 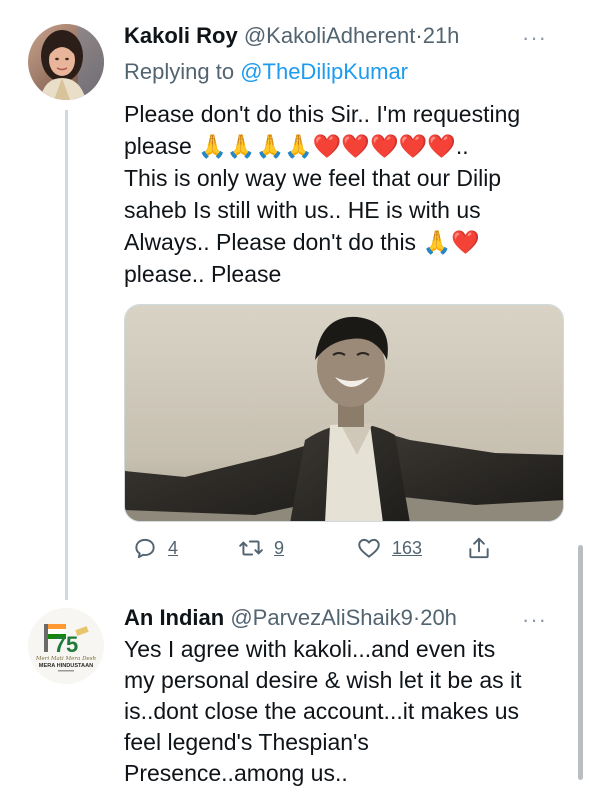 I want to click on like-button: 163, so click(x=389, y=548).